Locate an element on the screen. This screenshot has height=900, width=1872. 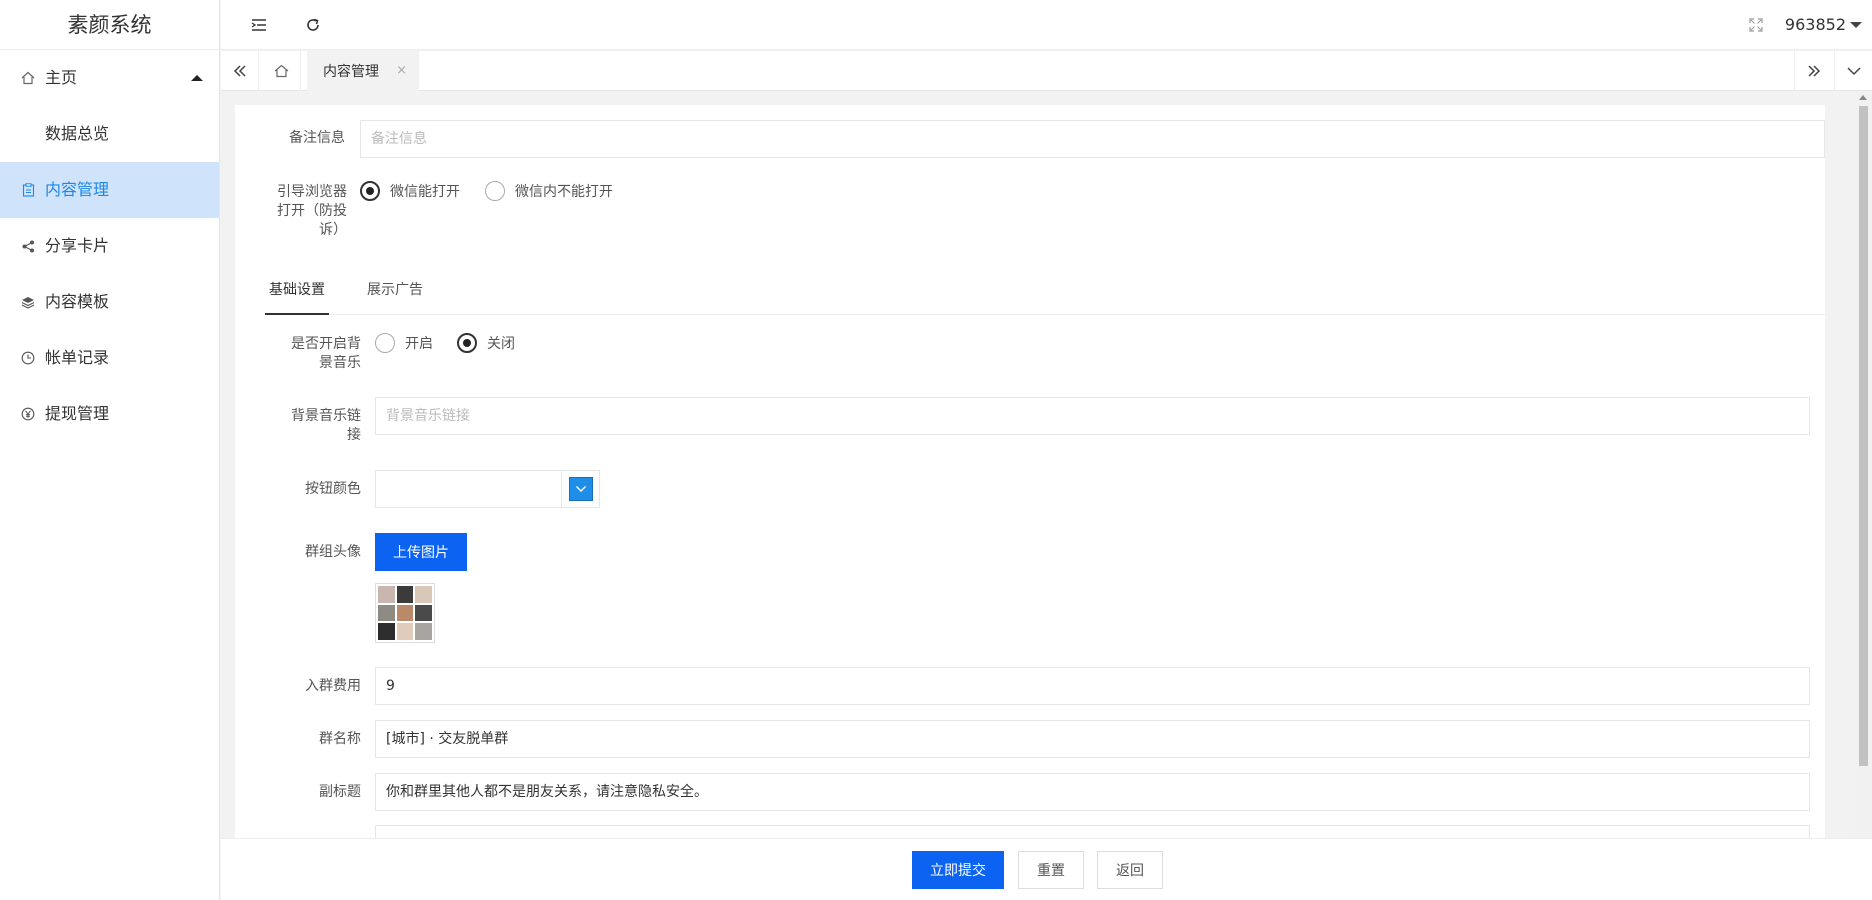
yen-icon is located at coordinates (28, 414).